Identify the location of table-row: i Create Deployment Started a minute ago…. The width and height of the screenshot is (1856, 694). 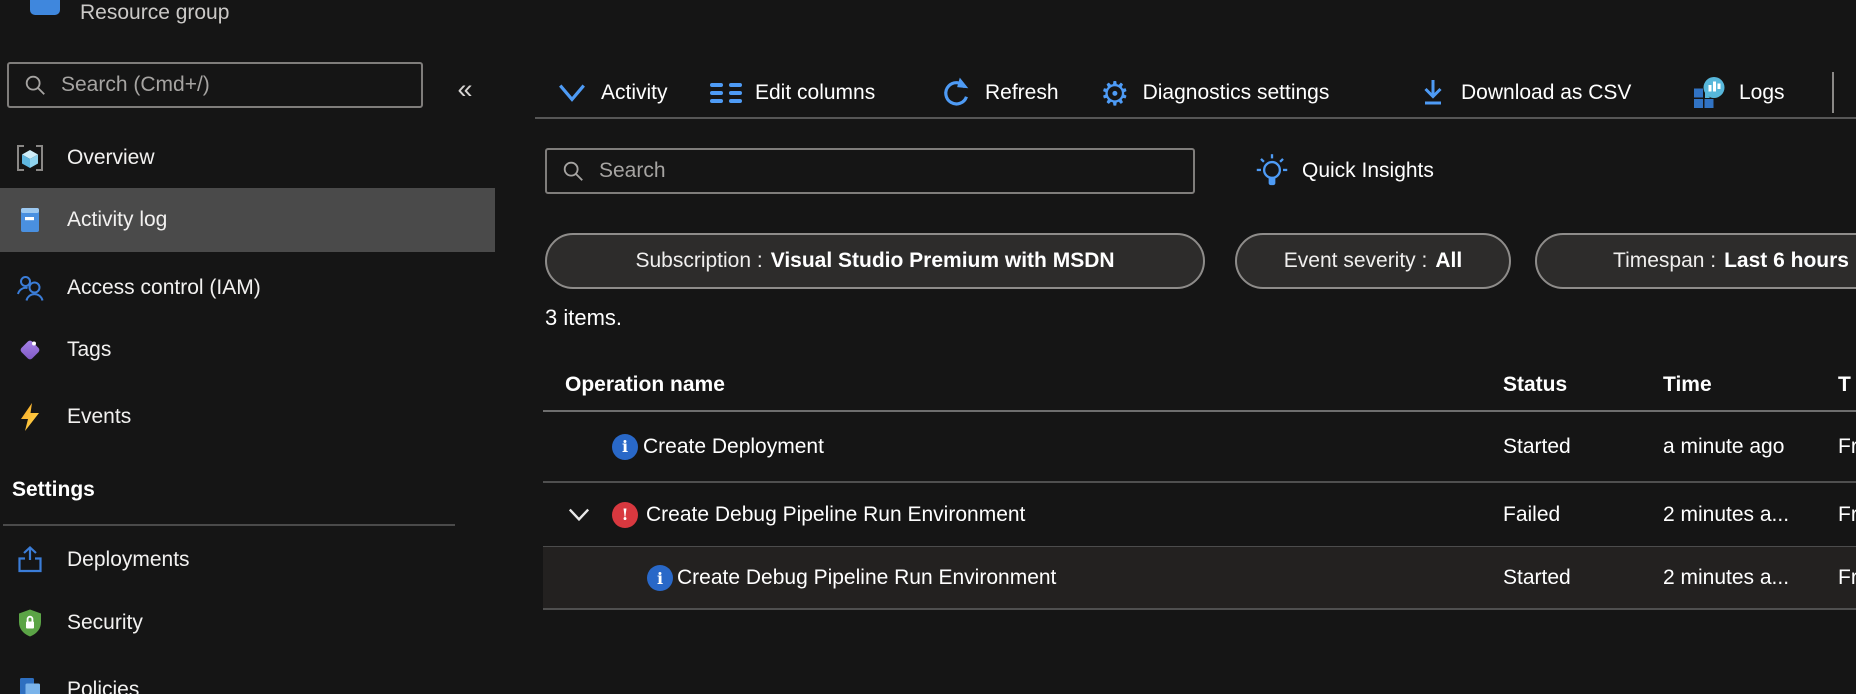
(1199, 446).